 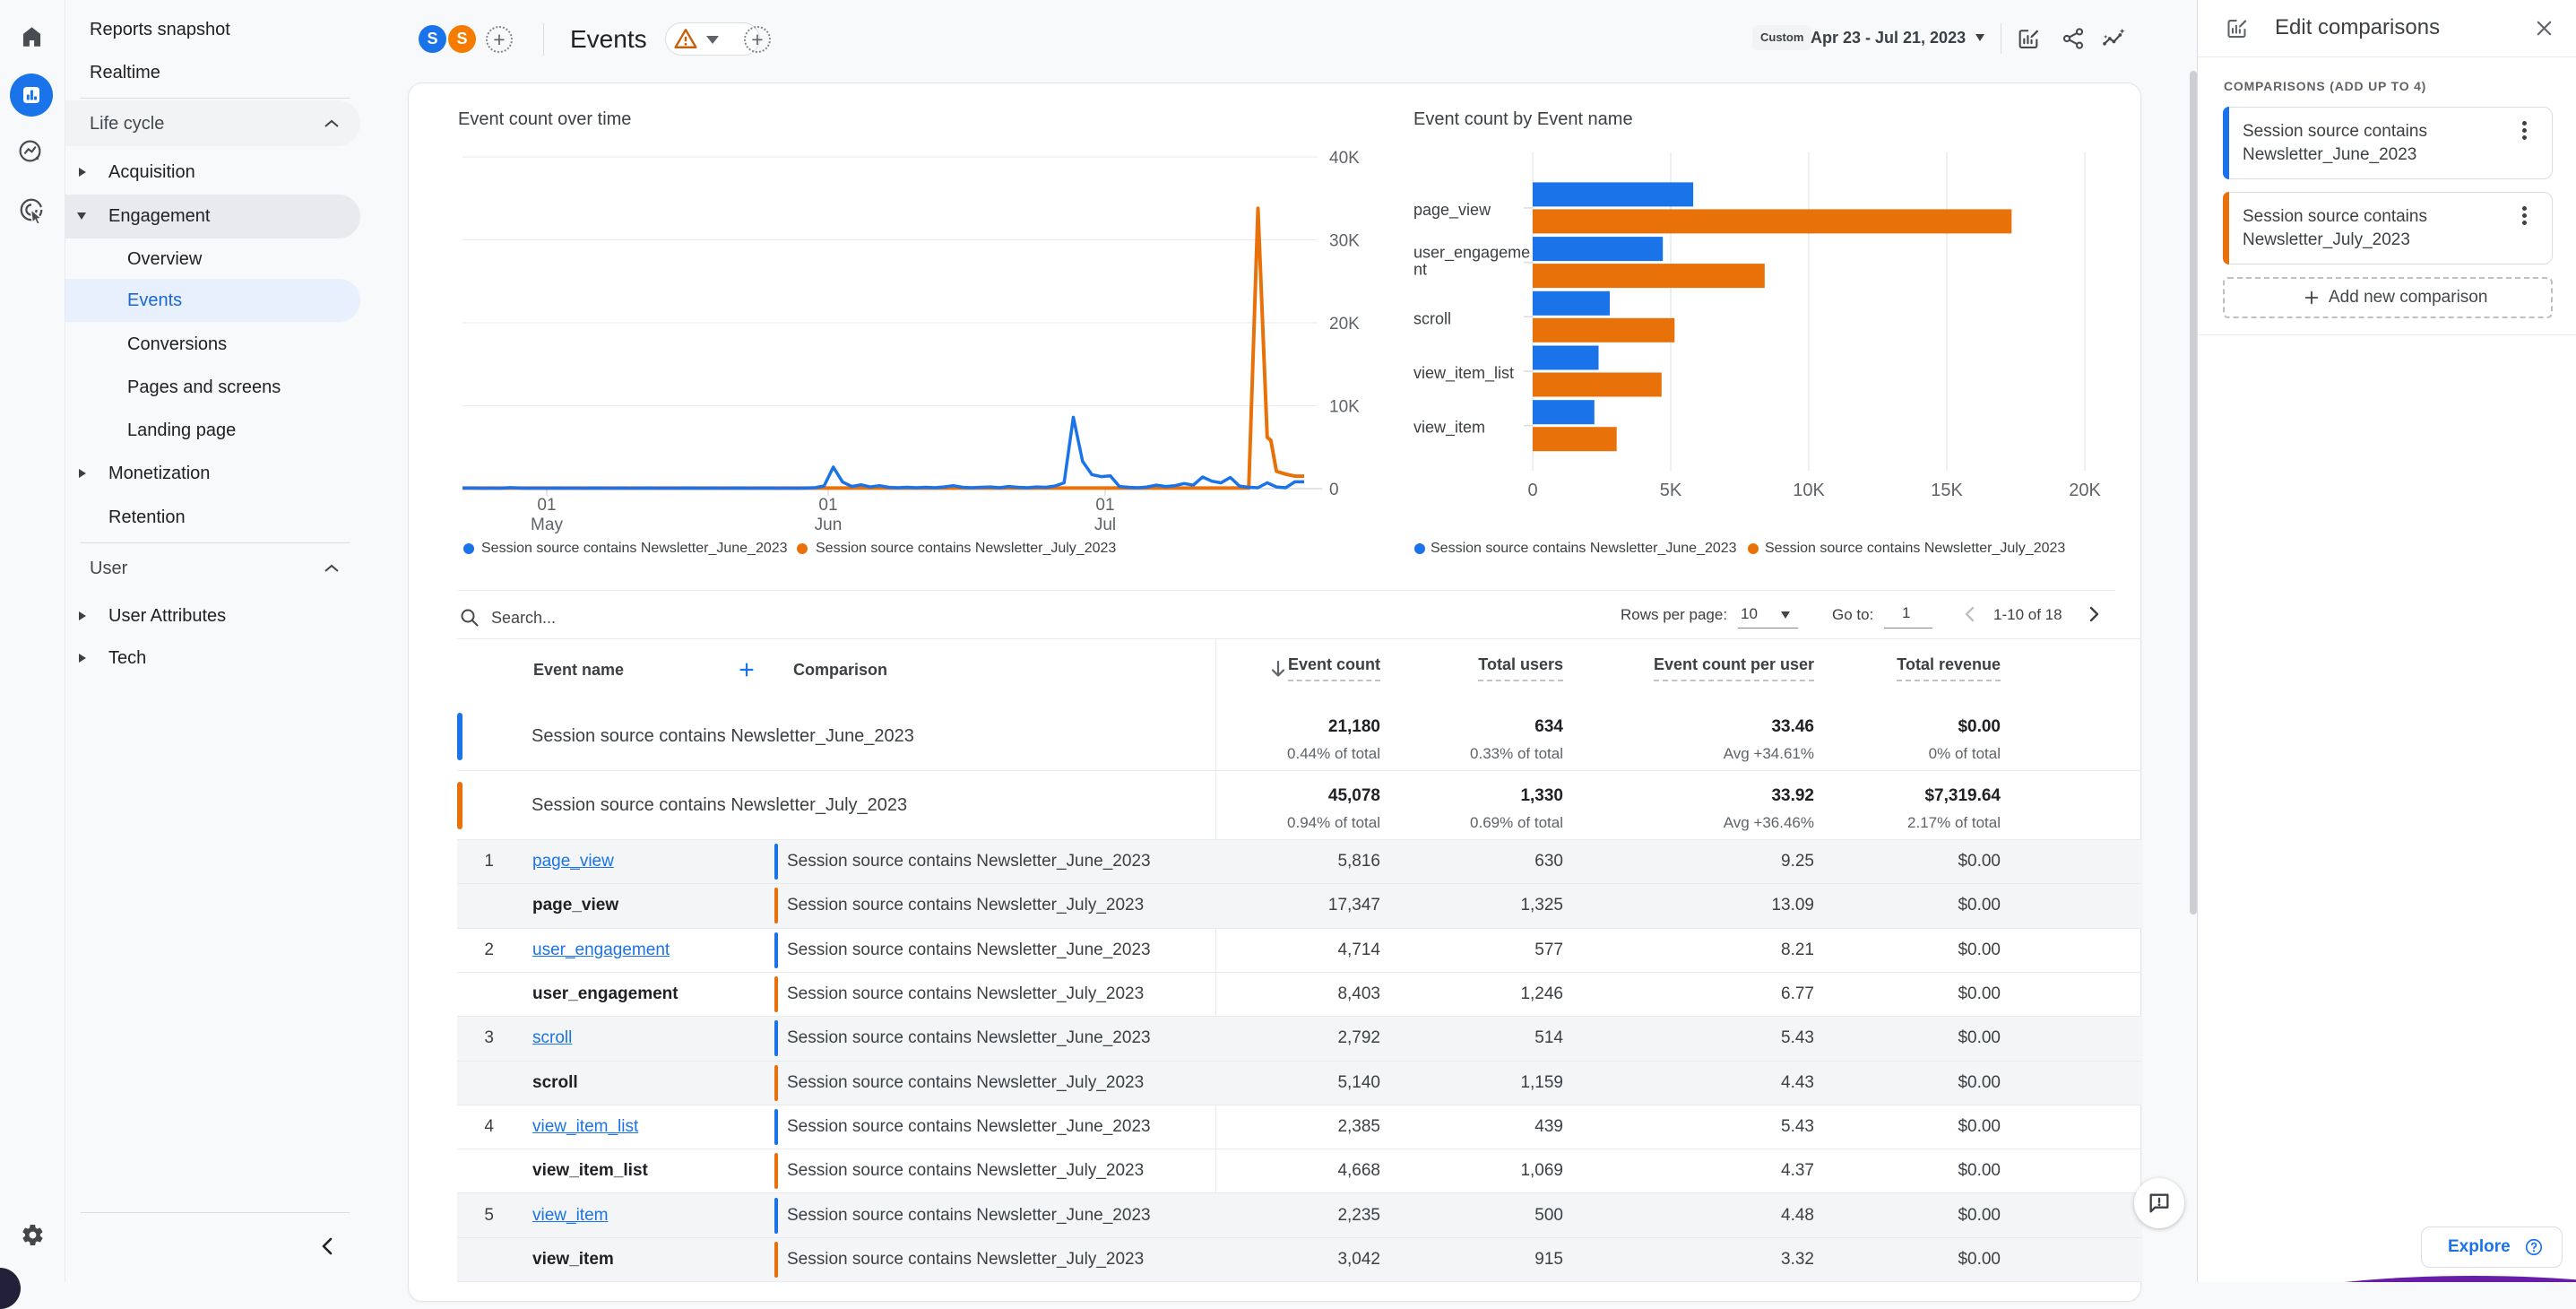 What do you see at coordinates (547, 525) in the screenshot?
I see `svg-text: May` at bounding box center [547, 525].